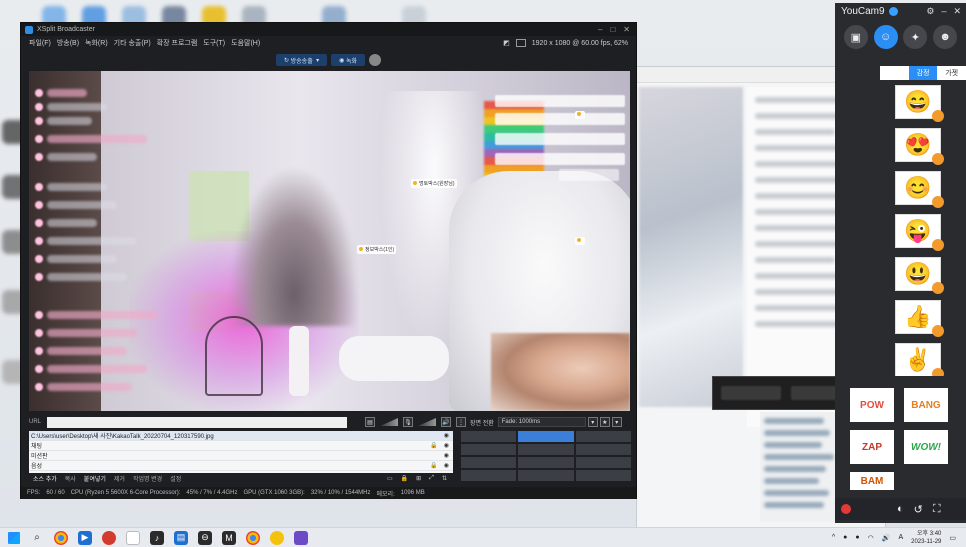 The image size is (966, 547). What do you see at coordinates (37, 538) in the screenshot?
I see `search-icon: ⌕` at bounding box center [37, 538].